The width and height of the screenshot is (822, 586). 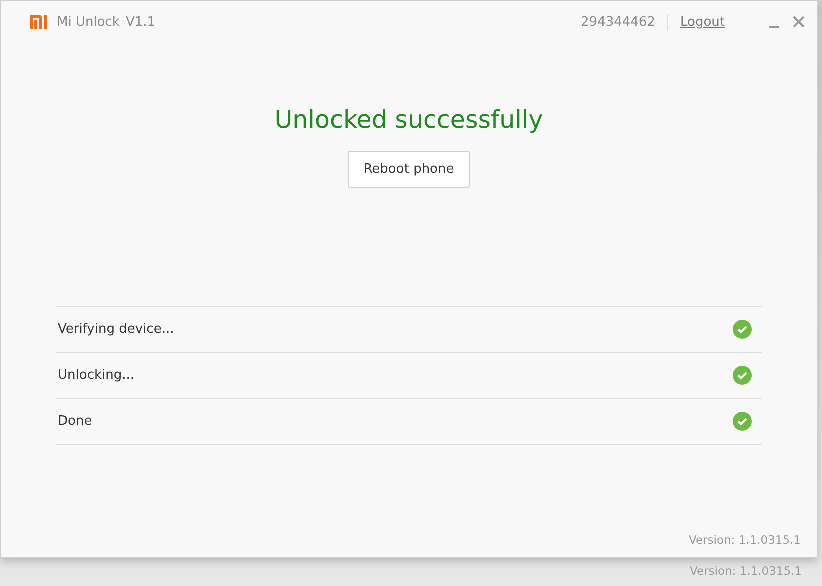 What do you see at coordinates (409, 119) in the screenshot?
I see `status-message: Unlocked successfully` at bounding box center [409, 119].